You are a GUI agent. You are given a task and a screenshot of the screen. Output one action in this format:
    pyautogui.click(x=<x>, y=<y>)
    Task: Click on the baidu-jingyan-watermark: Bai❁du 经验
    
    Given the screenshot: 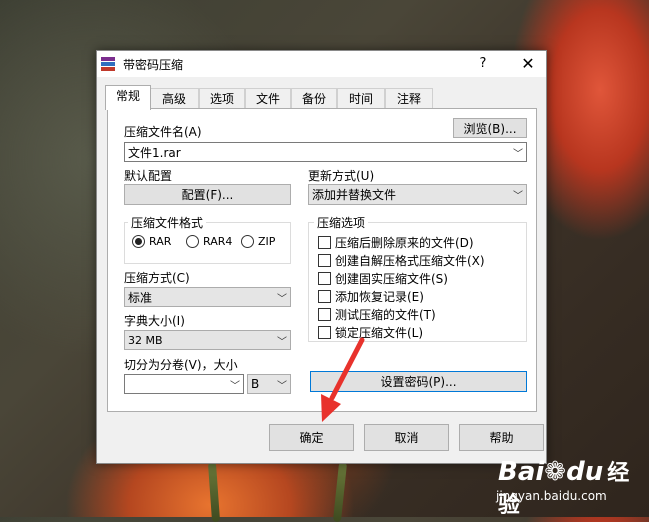 What is the action you would take?
    pyautogui.click(x=573, y=487)
    